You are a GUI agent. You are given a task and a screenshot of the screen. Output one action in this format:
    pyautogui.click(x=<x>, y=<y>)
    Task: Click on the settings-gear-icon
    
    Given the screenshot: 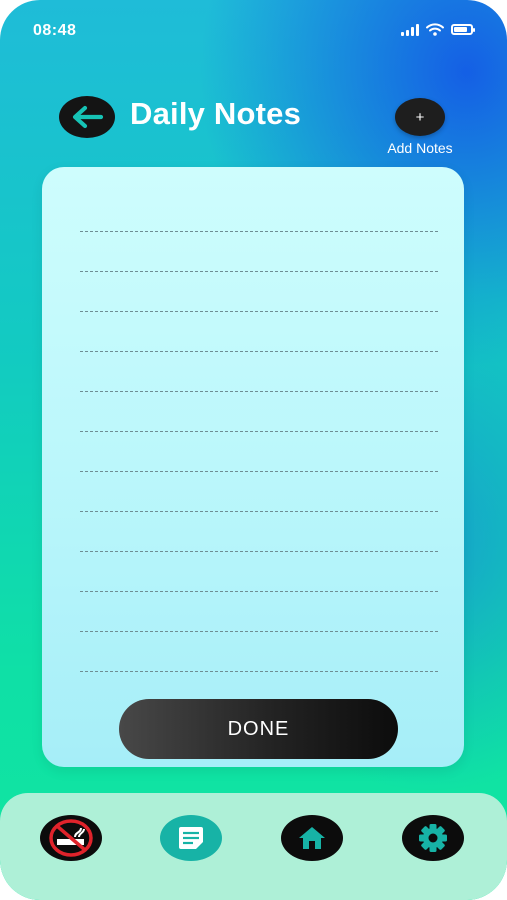 What is the action you would take?
    pyautogui.click(x=433, y=838)
    